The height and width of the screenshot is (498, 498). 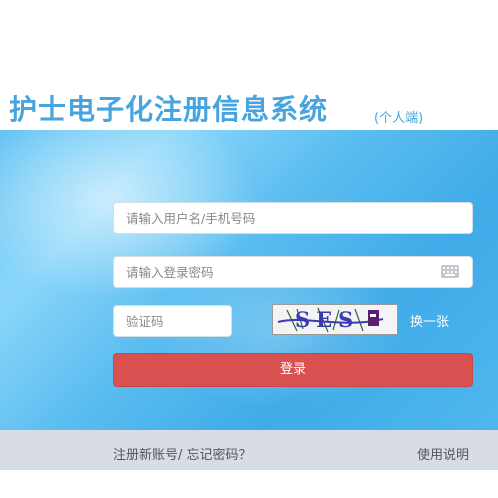 I want to click on captcha-text: SES, so click(x=327, y=319).